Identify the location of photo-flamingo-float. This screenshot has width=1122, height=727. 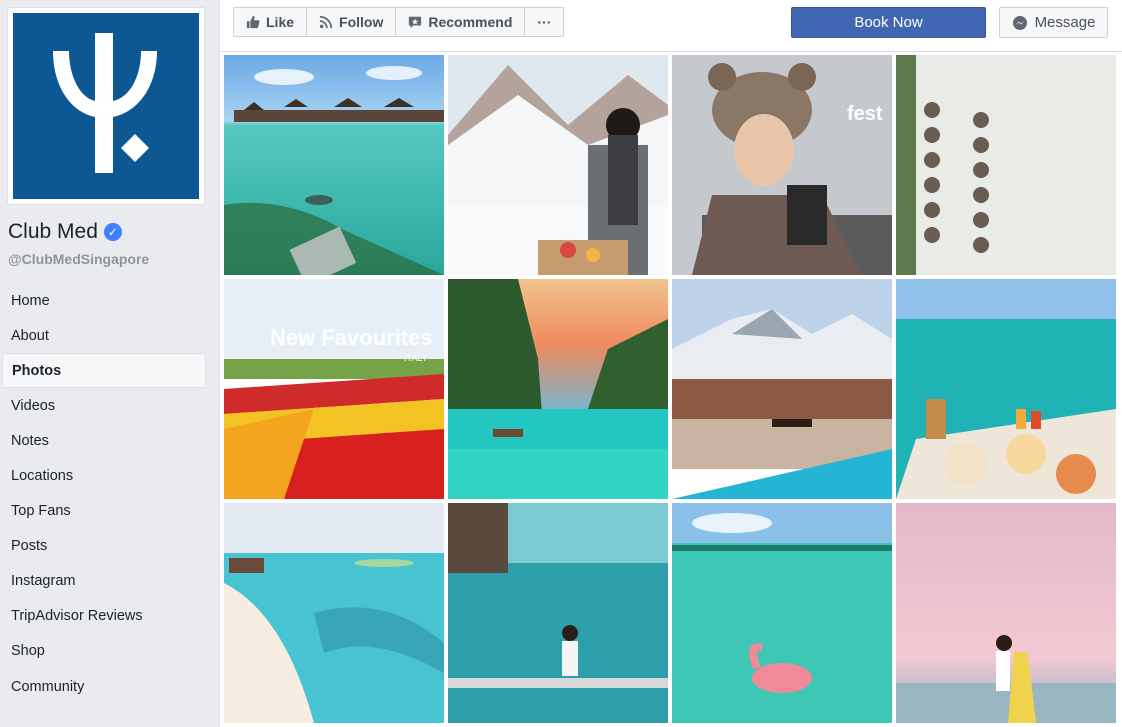
(782, 613).